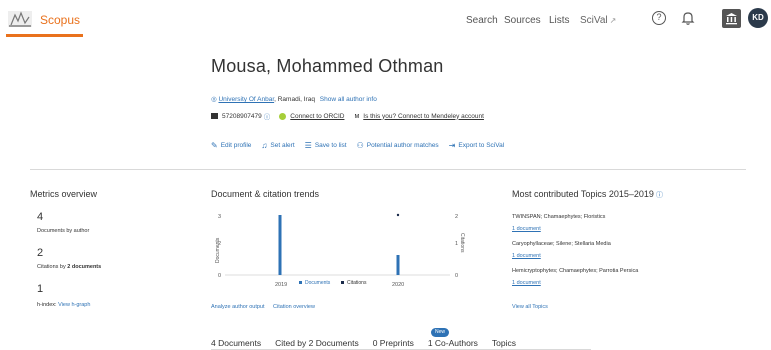 This screenshot has width=771, height=350. Describe the element at coordinates (214, 116) in the screenshot. I see `id-card-icon` at that location.